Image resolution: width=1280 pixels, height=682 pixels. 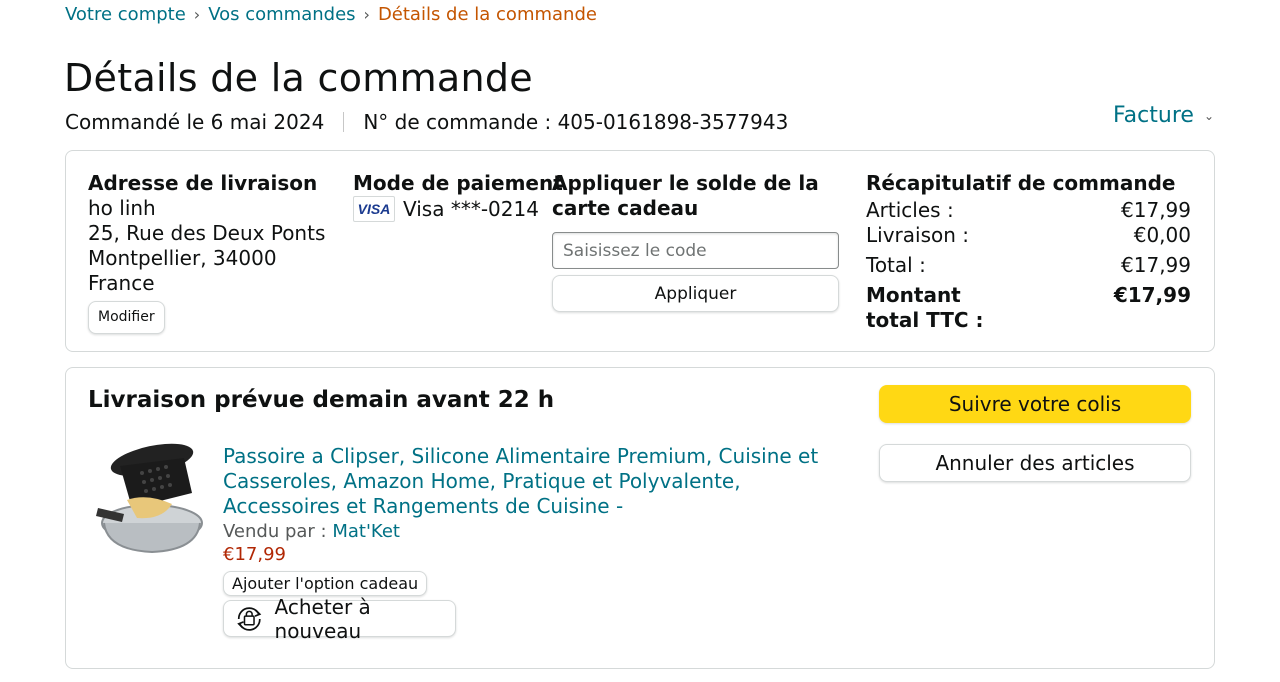 What do you see at coordinates (1028, 235) in the screenshot?
I see `recap-row-shipping: Livraison : €0,00` at bounding box center [1028, 235].